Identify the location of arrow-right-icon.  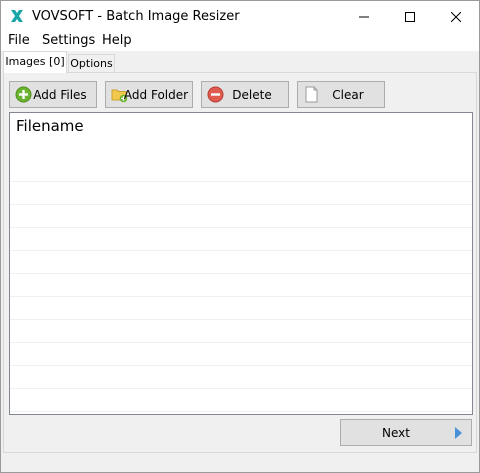
(458, 433).